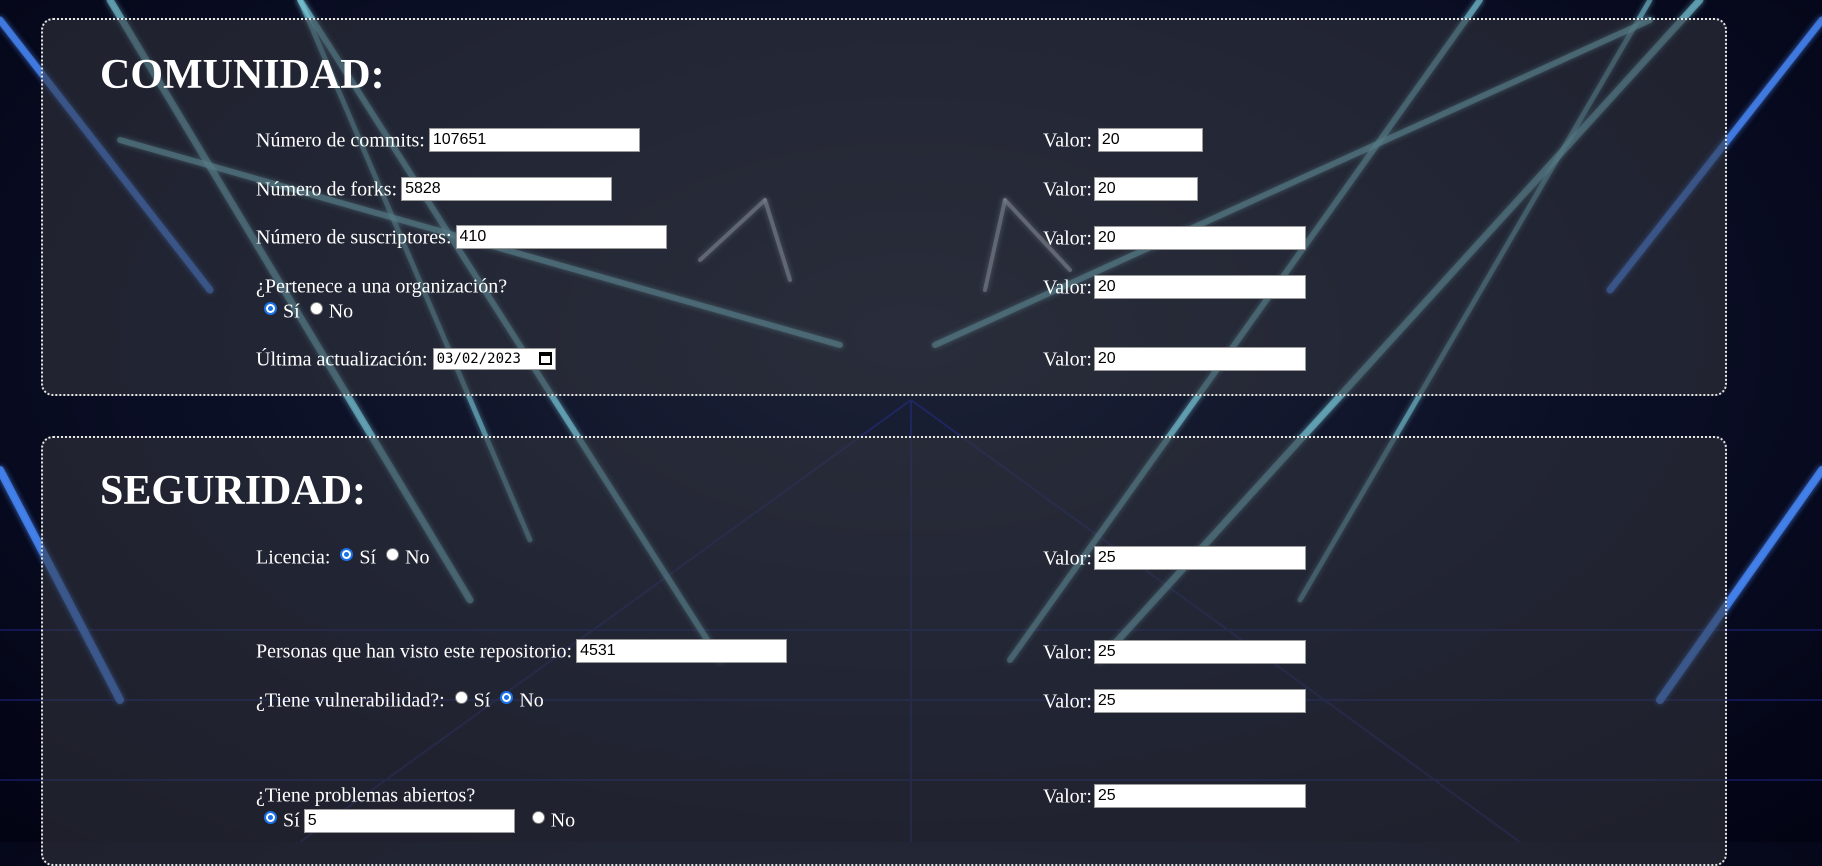 The height and width of the screenshot is (866, 1822). What do you see at coordinates (341, 311) in the screenshot?
I see `organizacion-no-label: No` at bounding box center [341, 311].